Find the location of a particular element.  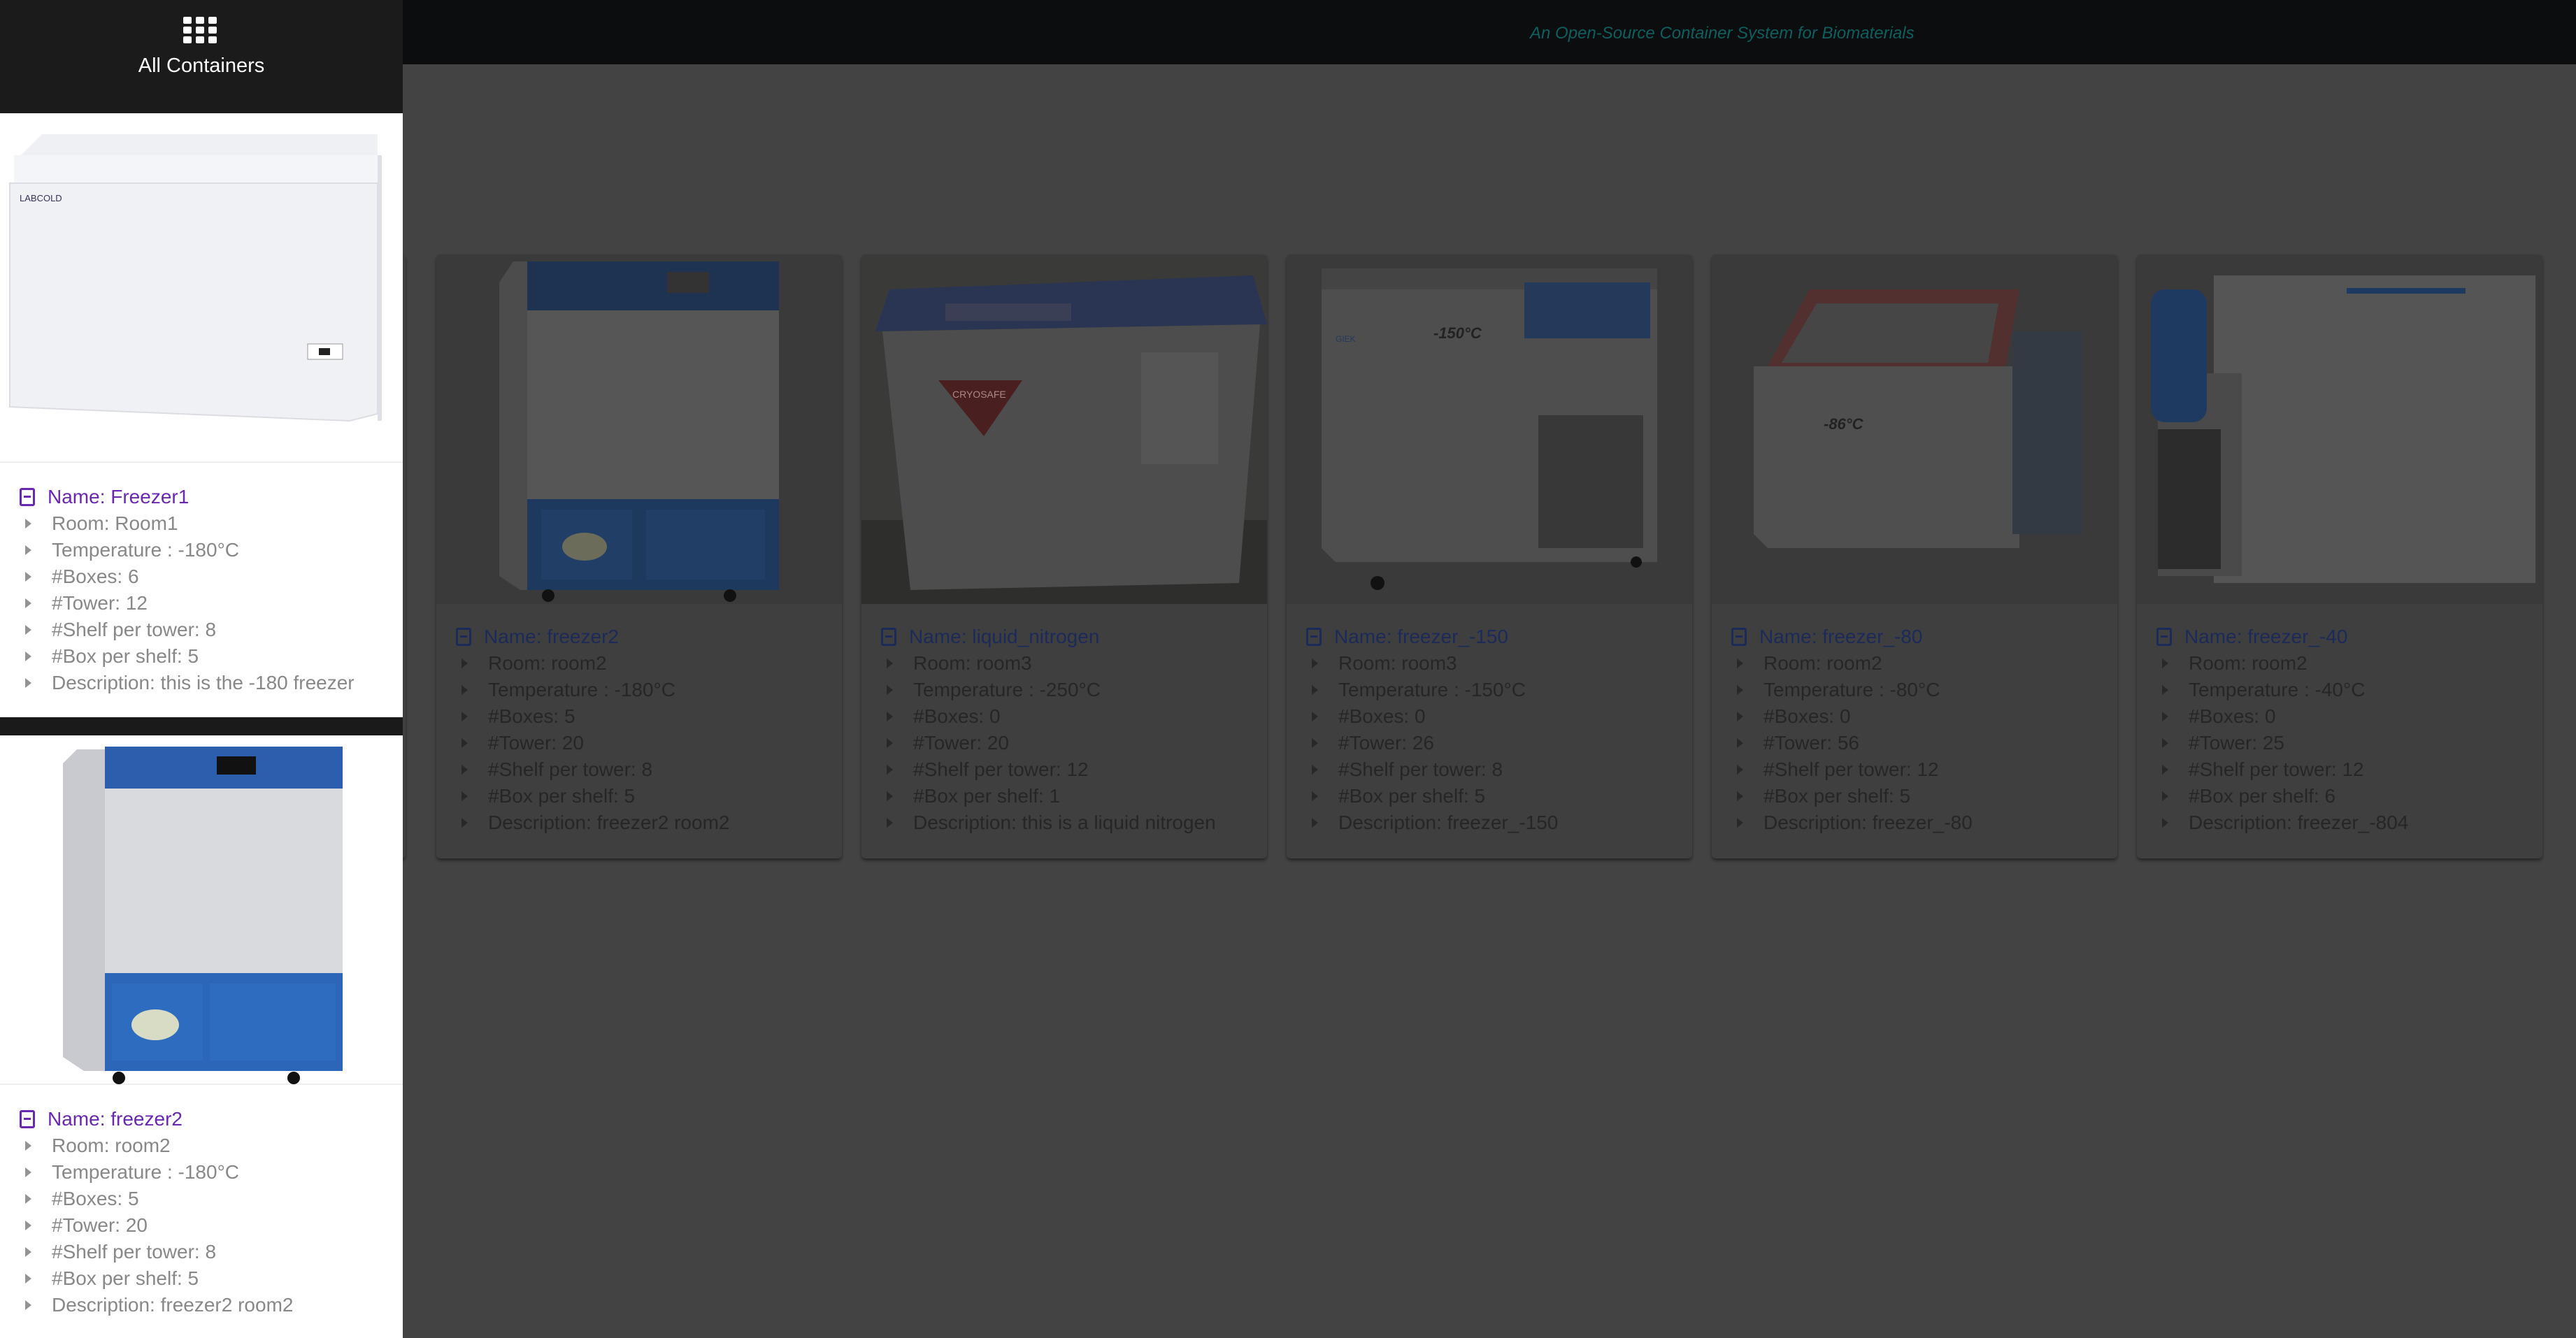

detail-temperature: Temperature : -150°C is located at coordinates (1492, 690).